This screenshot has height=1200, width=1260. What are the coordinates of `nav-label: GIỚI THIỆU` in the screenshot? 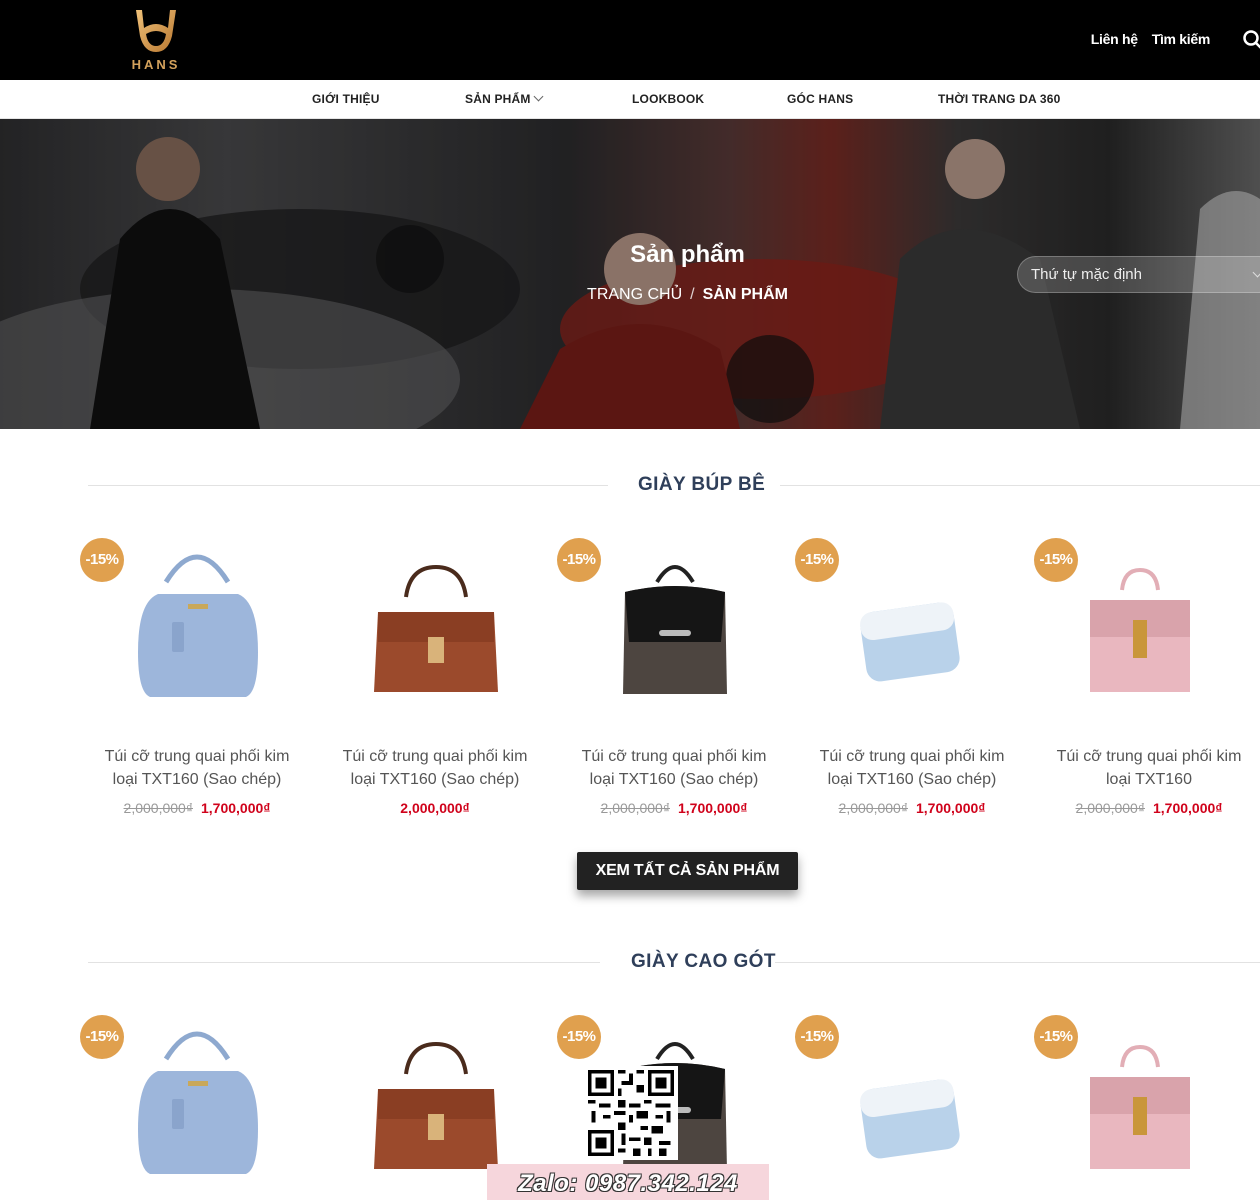 It's located at (346, 99).